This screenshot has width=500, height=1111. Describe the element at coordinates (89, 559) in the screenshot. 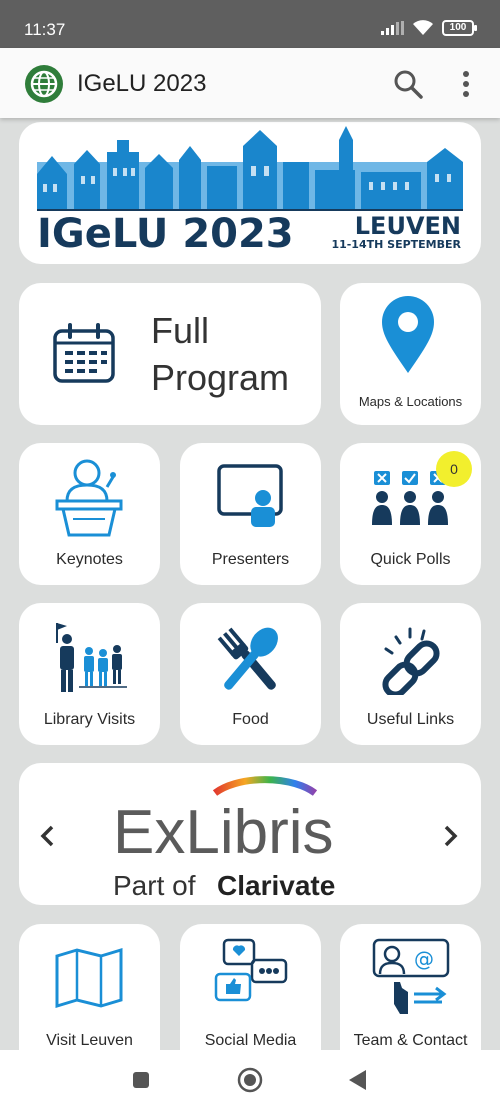

I see `keynotes-label: Keynotes` at that location.